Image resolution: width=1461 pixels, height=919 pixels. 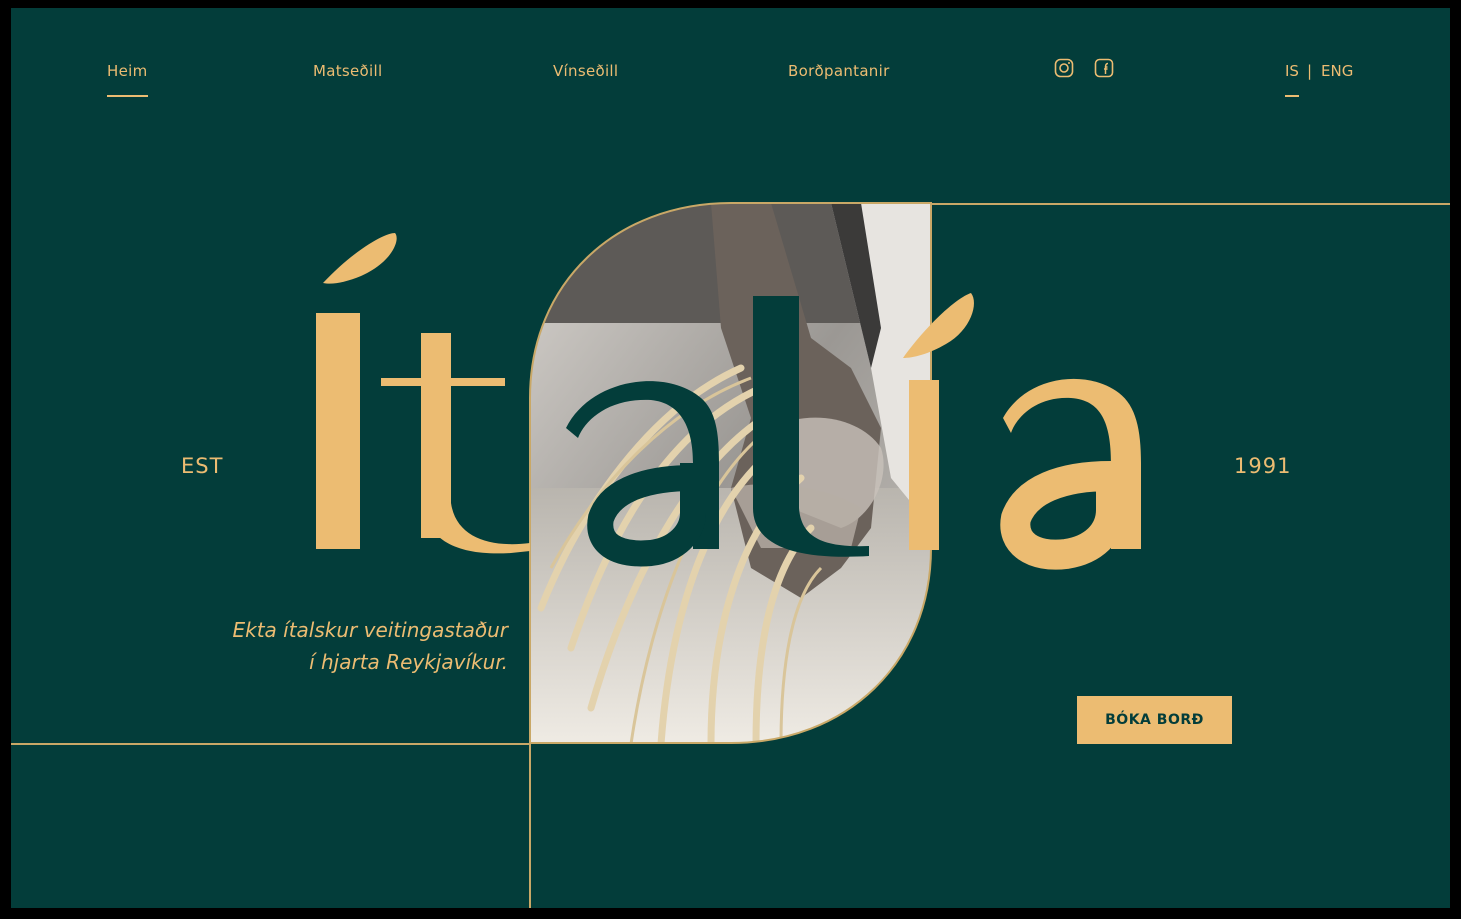 I want to click on wordmark-letter-i, so click(x=338, y=431).